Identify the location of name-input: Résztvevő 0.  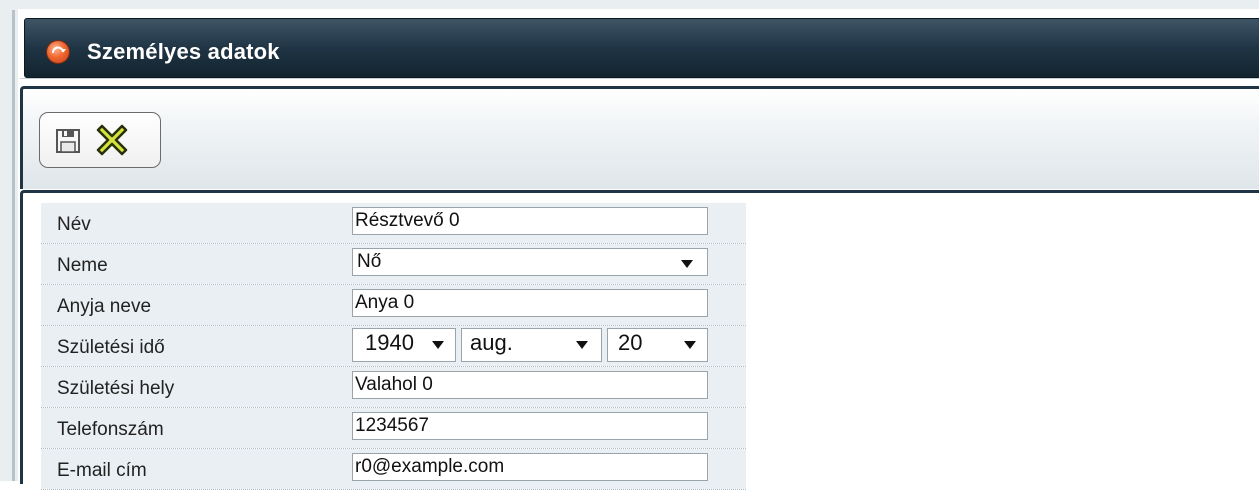
(530, 221).